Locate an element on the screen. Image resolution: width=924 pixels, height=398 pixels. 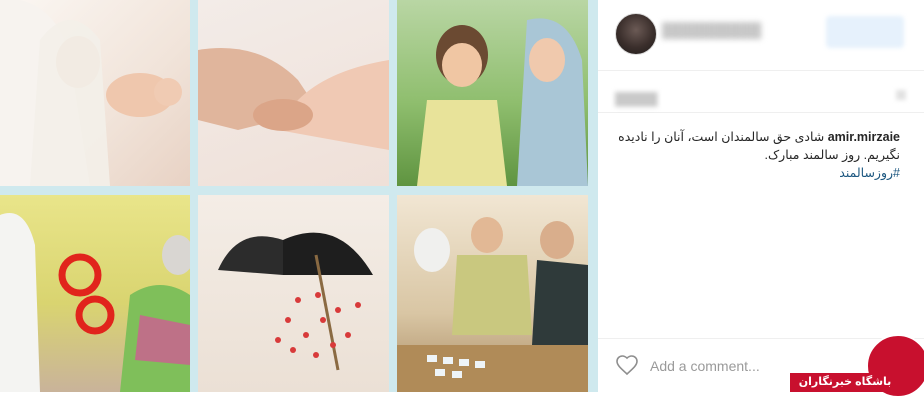
blurred-follow-button is located at coordinates (865, 32).